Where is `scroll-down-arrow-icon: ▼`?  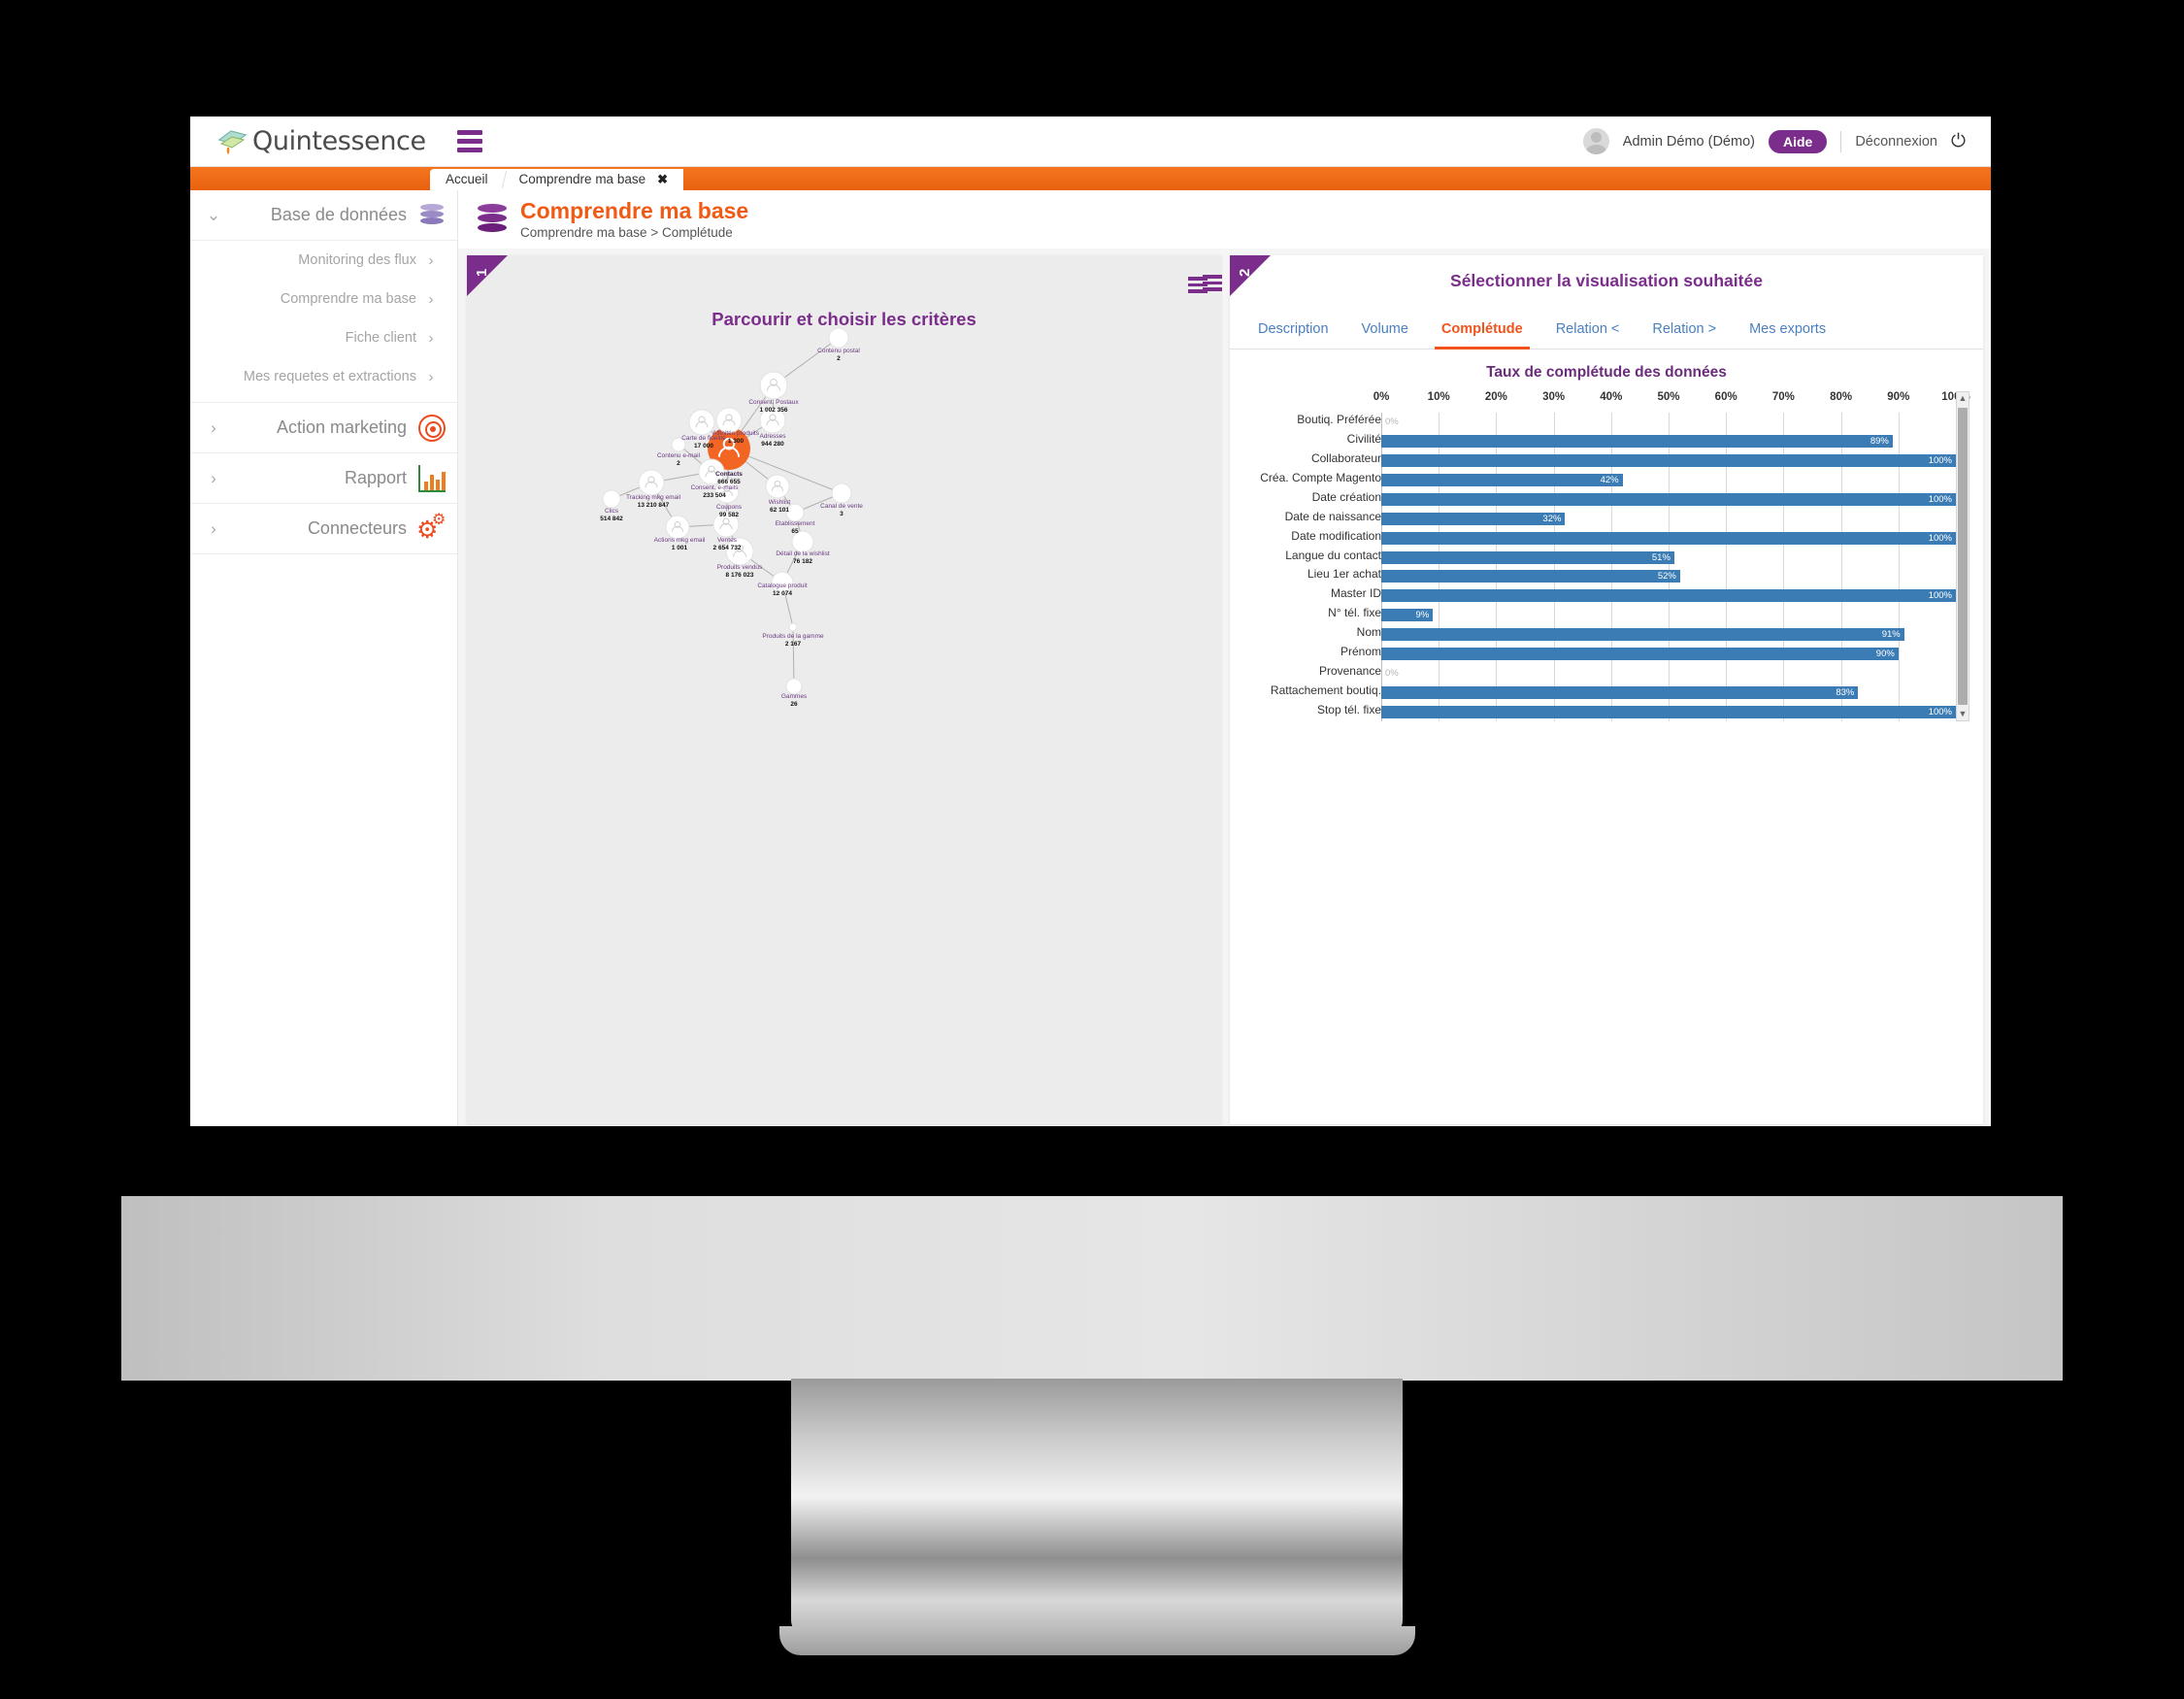
scroll-down-arrow-icon: ▼ is located at coordinates (1963, 714).